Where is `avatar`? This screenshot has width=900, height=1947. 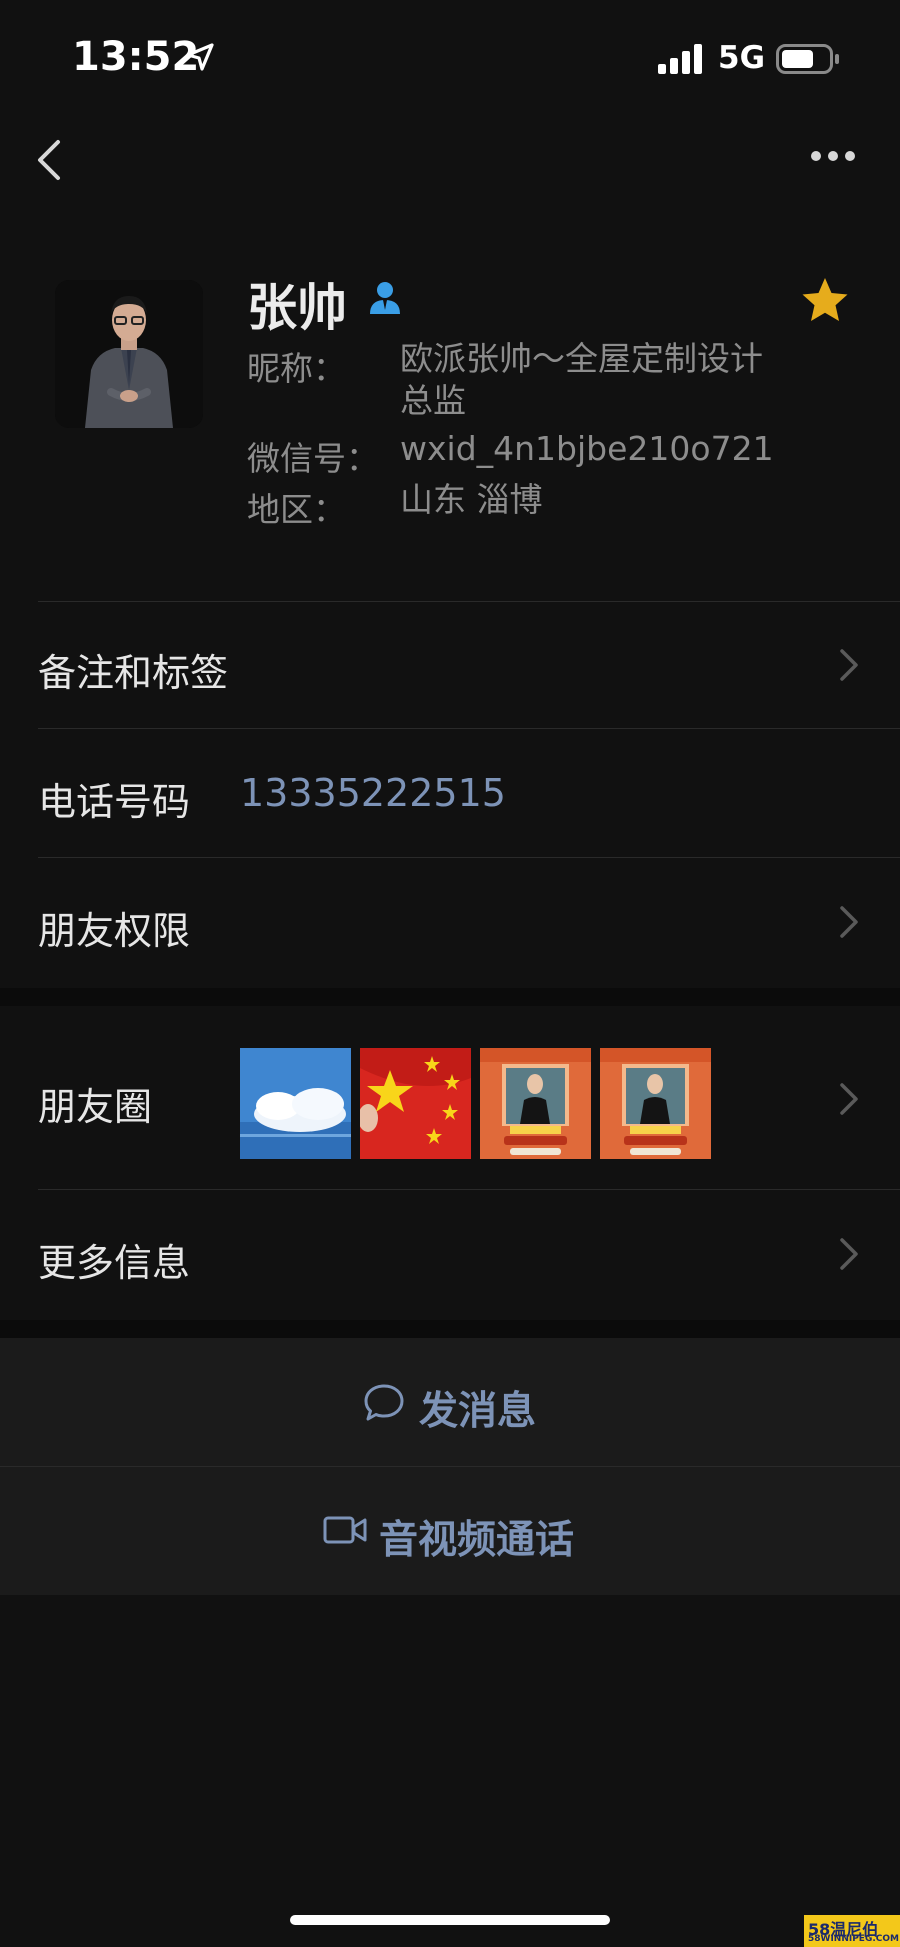 avatar is located at coordinates (129, 354).